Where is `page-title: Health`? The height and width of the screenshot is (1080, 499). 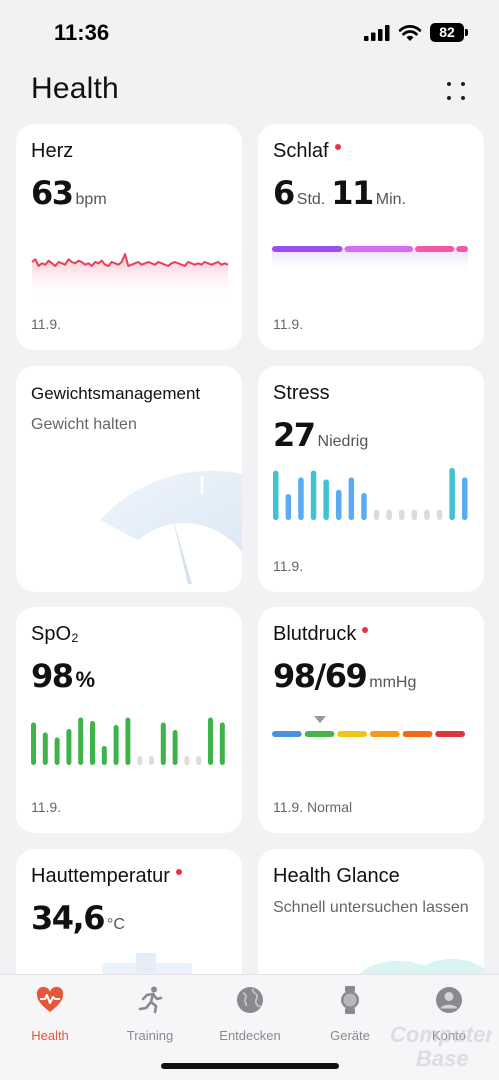 page-title: Health is located at coordinates (75, 88).